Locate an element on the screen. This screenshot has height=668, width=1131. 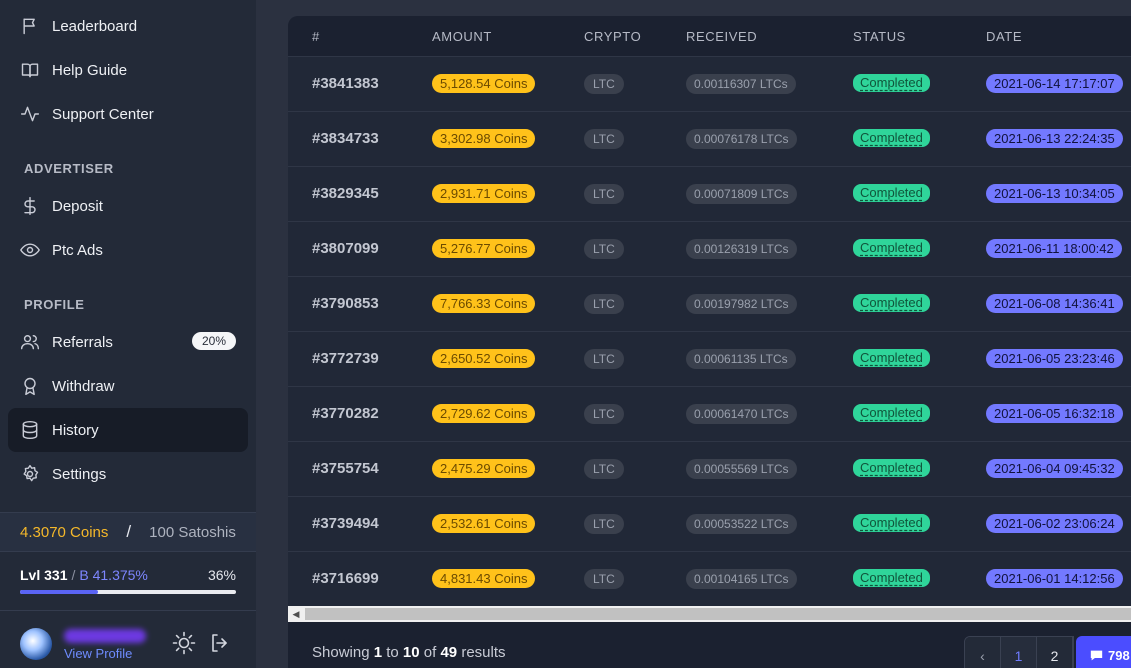
transaction-id: #3716699 is located at coordinates (345, 578).